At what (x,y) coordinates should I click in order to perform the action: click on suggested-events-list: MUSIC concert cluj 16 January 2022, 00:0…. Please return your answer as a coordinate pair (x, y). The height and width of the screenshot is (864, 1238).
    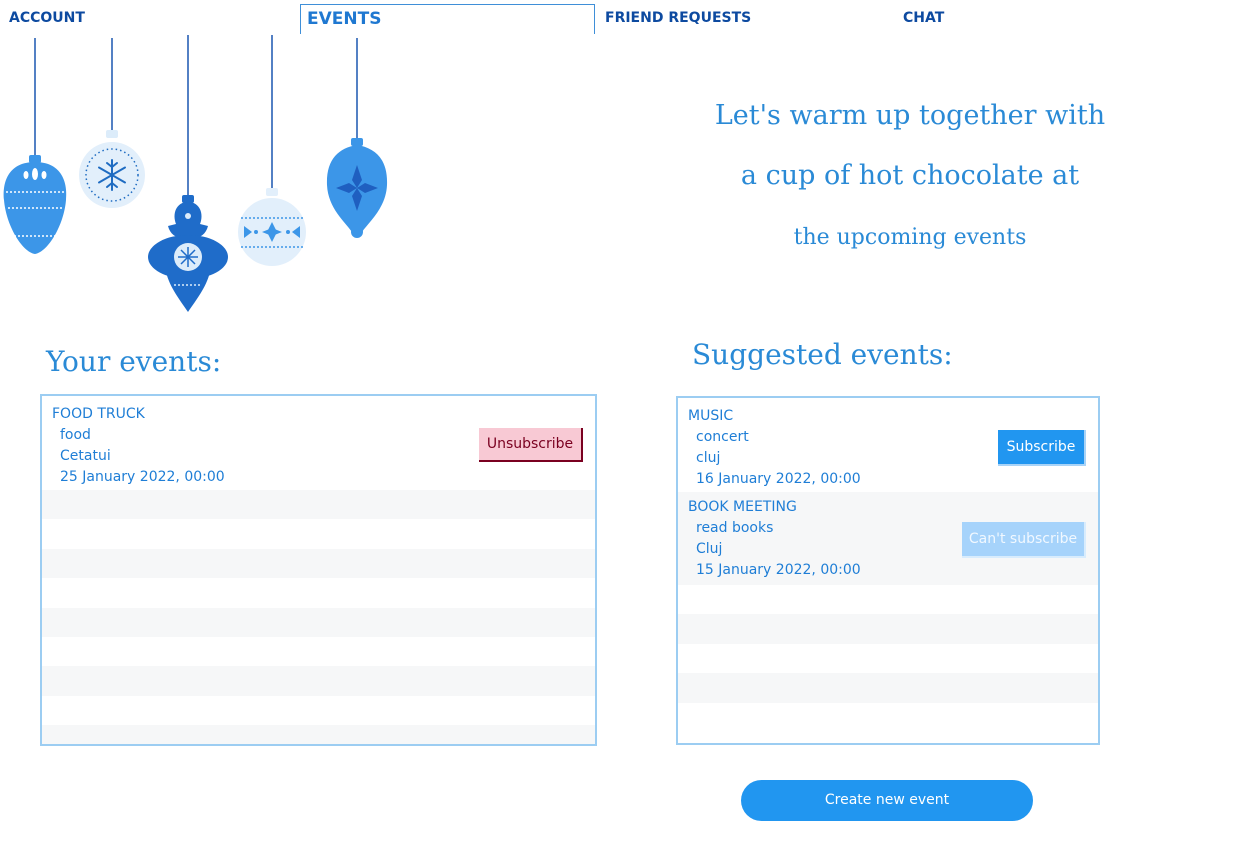
    Looking at the image, I should click on (888, 570).